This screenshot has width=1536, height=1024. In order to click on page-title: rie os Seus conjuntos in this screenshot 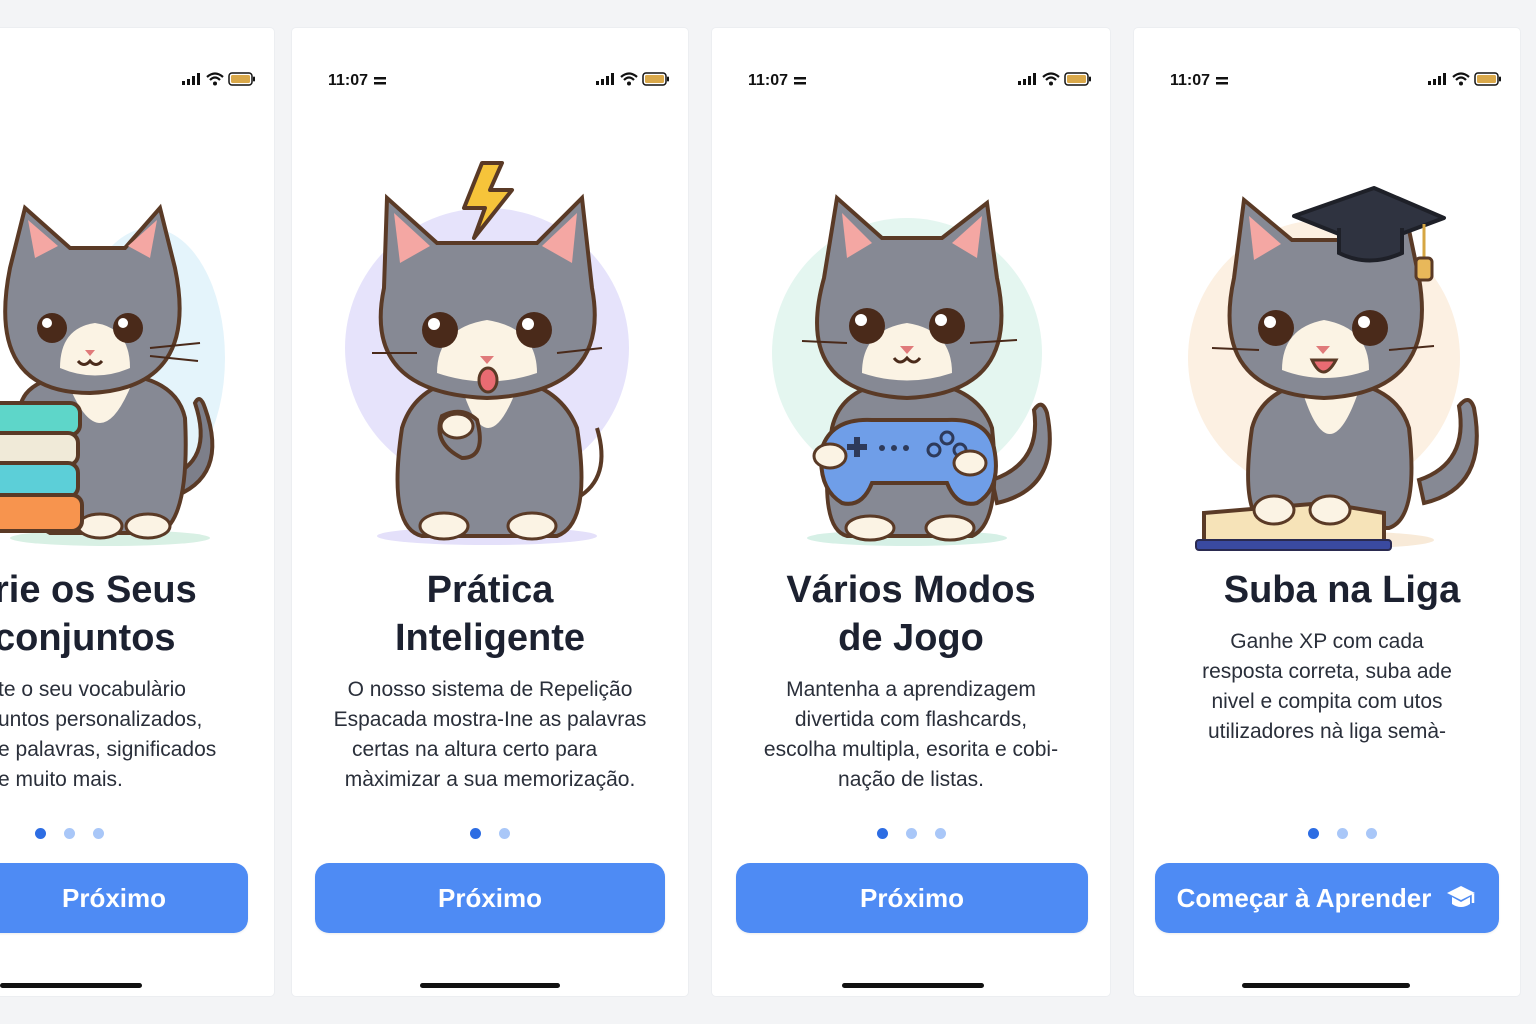, I will do `click(98, 614)`.